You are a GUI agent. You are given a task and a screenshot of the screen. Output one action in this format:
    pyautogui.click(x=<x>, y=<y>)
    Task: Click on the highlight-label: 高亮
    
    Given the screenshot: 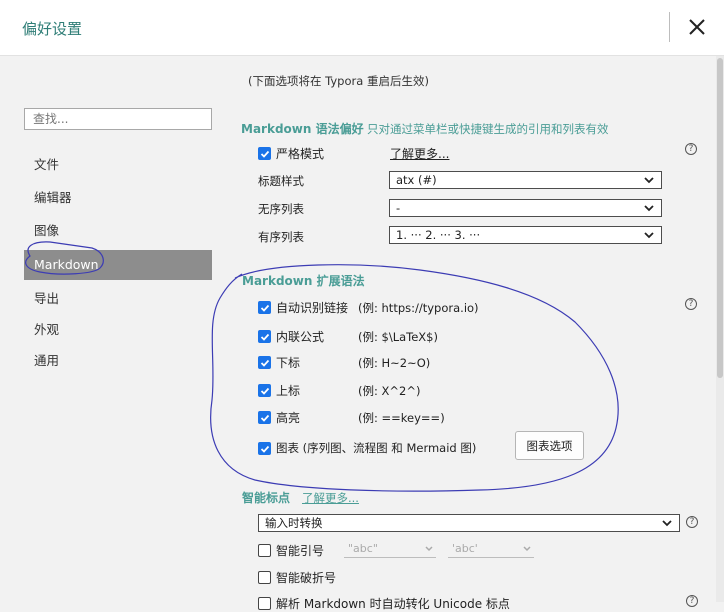 What is the action you would take?
    pyautogui.click(x=288, y=418)
    